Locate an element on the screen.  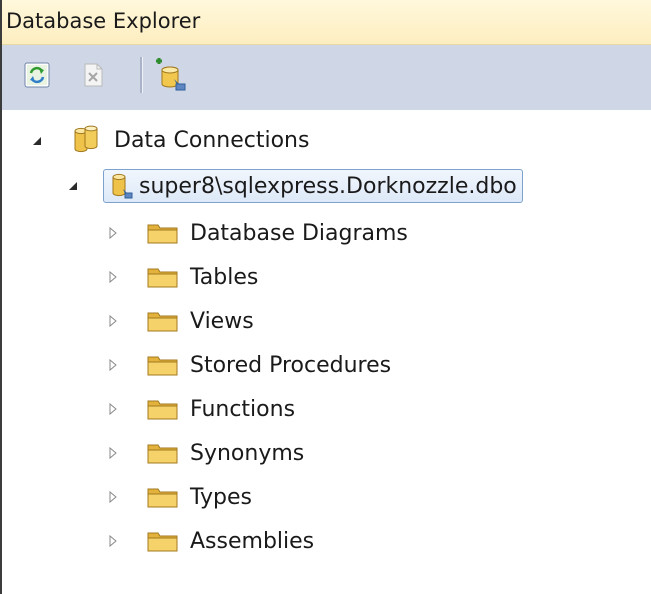
tree-node-folder: Synonyms is located at coordinates (225, 453).